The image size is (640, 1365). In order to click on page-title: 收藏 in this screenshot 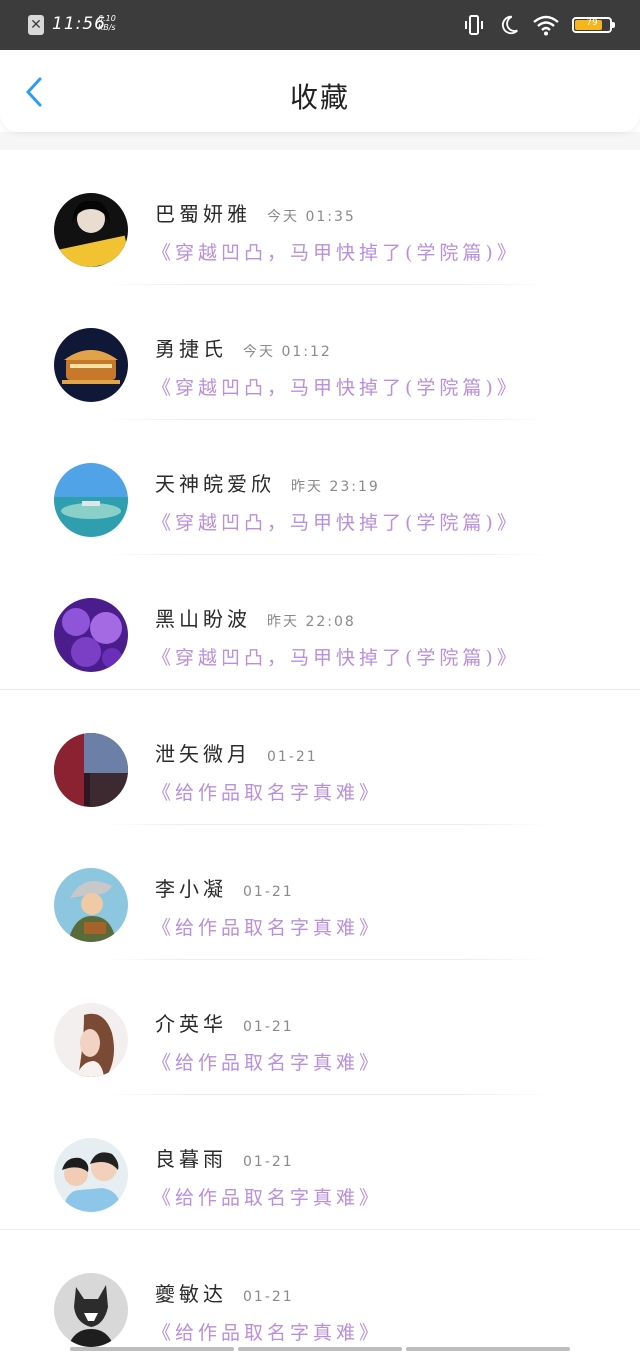, I will do `click(319, 97)`.